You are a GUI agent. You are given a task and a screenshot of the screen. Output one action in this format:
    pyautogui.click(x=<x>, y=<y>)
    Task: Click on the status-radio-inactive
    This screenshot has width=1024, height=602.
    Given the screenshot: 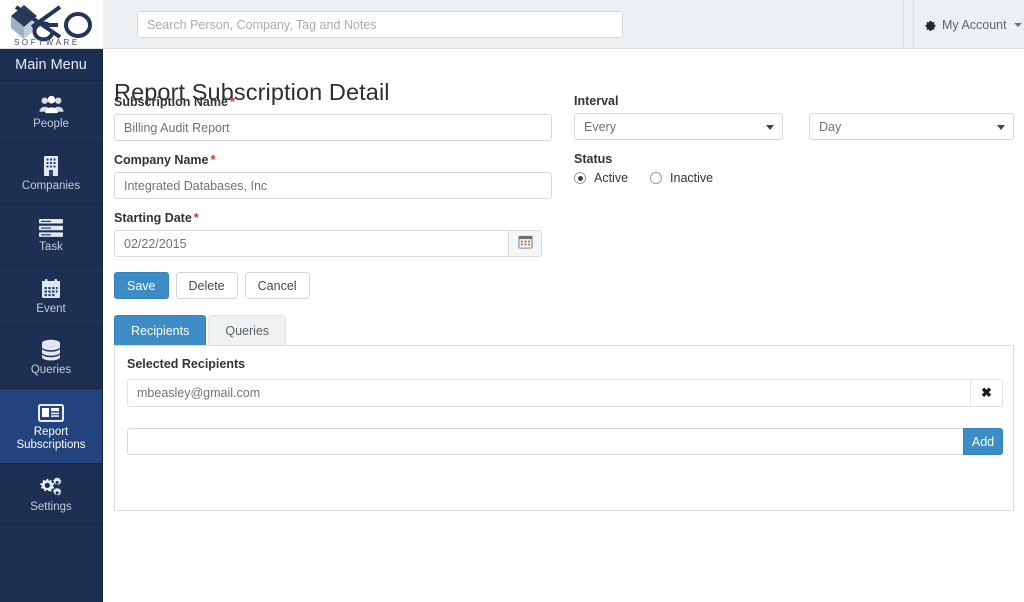 What is the action you would take?
    pyautogui.click(x=656, y=178)
    